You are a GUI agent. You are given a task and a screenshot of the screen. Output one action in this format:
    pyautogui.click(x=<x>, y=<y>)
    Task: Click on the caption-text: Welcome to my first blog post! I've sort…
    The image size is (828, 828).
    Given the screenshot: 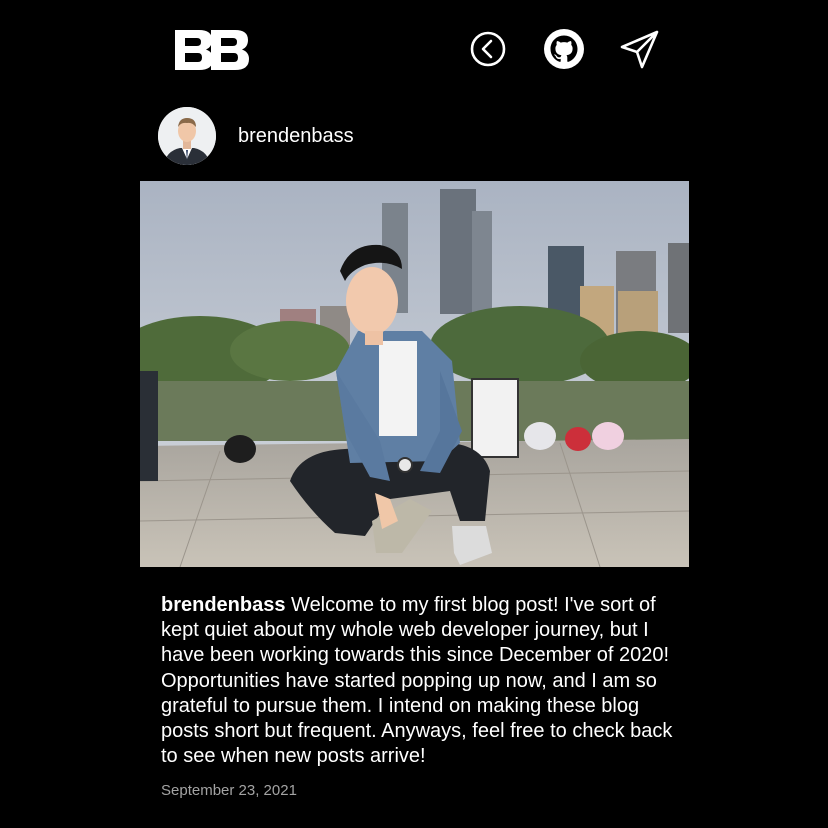 What is the action you would take?
    pyautogui.click(x=417, y=681)
    